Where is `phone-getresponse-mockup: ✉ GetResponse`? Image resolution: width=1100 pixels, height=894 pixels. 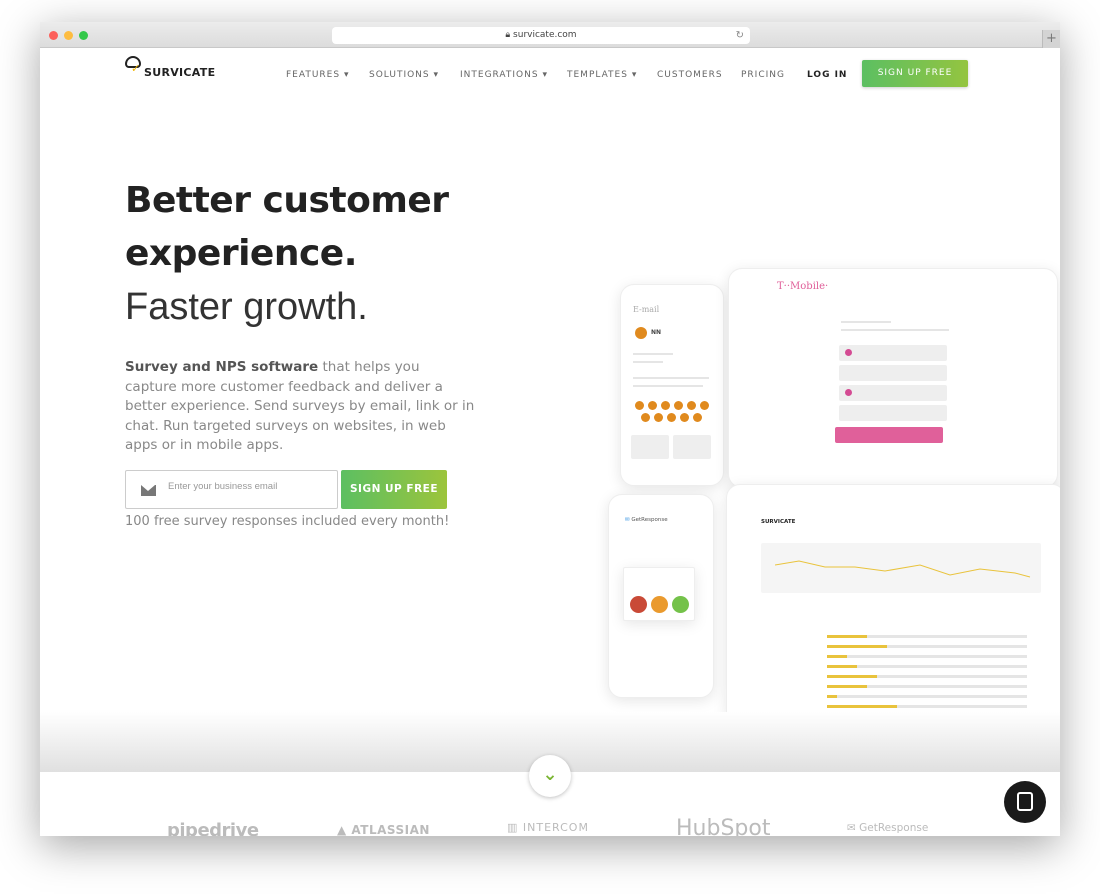 phone-getresponse-mockup: ✉ GetResponse is located at coordinates (661, 596).